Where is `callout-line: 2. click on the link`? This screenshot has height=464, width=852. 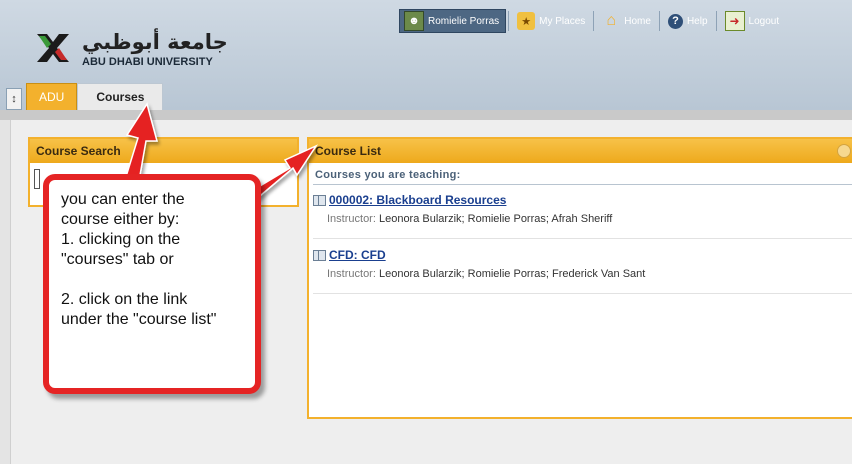 callout-line: 2. click on the link is located at coordinates (124, 299).